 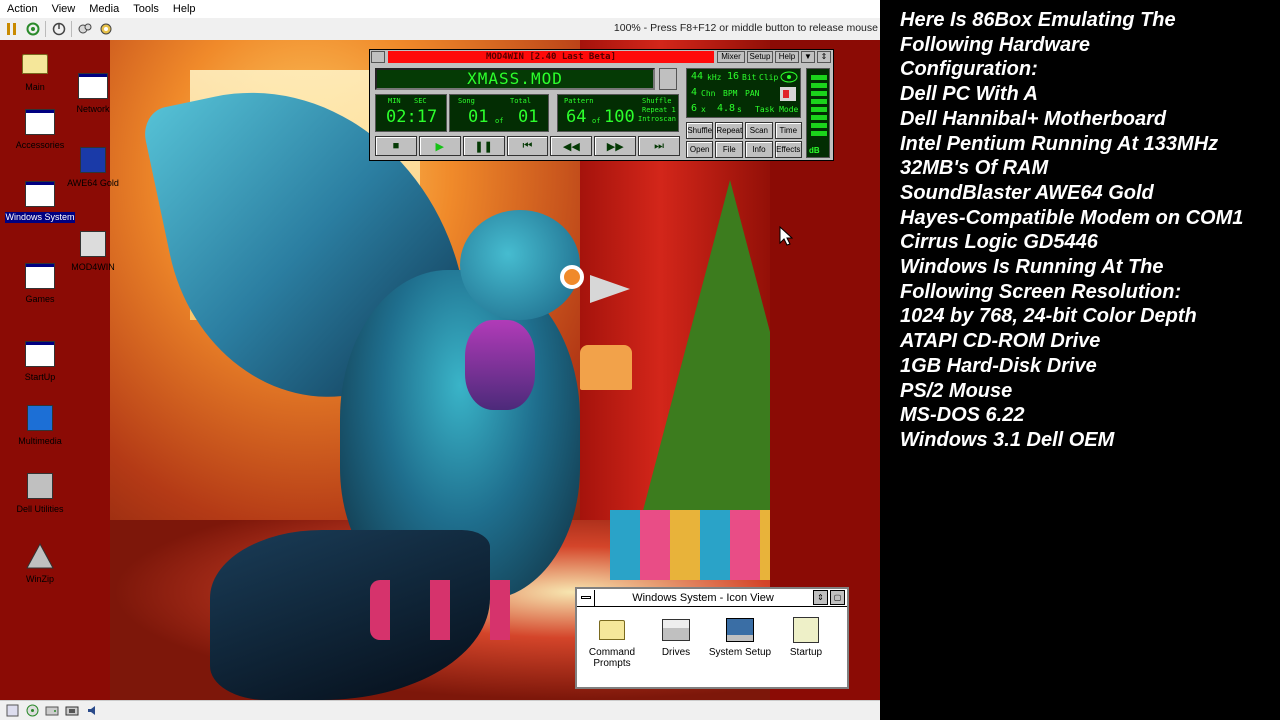 I want to click on restore-icon: ⇕, so click(x=820, y=597).